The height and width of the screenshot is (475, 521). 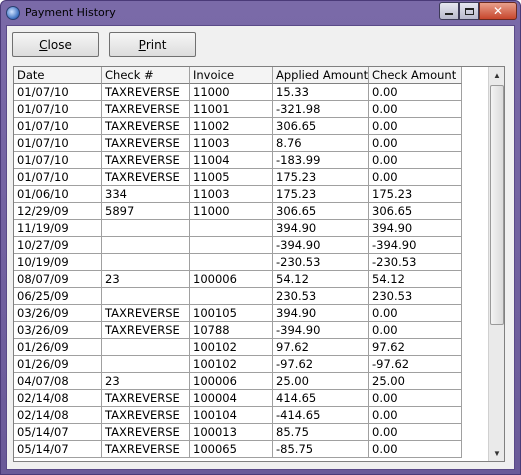 I want to click on table-row: 06/25/09 230.53 230.53, so click(x=238, y=296).